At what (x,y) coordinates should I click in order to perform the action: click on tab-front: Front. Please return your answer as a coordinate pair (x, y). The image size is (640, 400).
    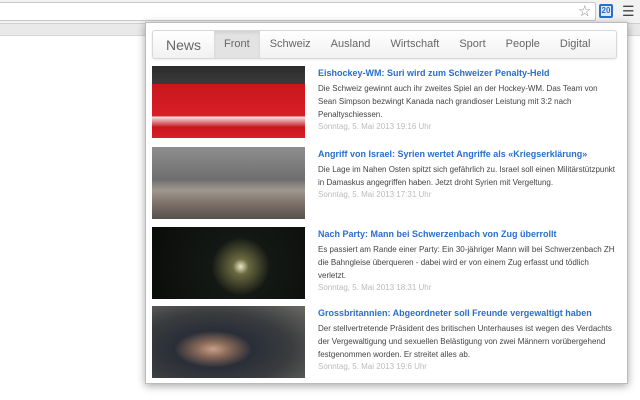
    Looking at the image, I should click on (237, 44).